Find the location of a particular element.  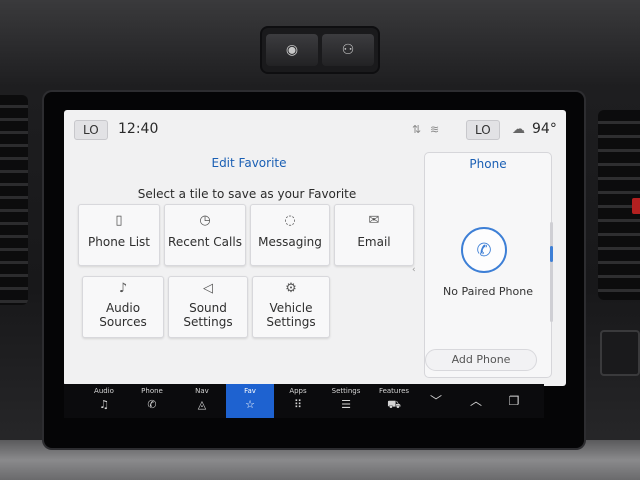

tile-label: Vehicle Settings is located at coordinates (291, 315).